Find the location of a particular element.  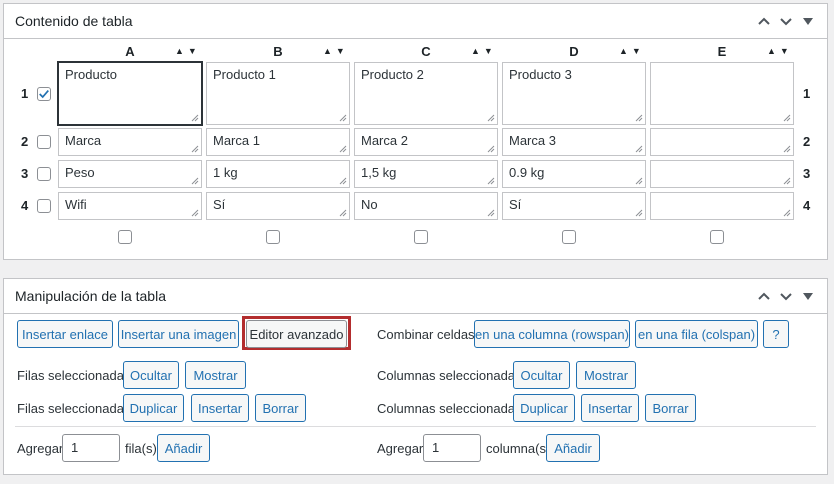

cell-text: Producto is located at coordinates (91, 74).